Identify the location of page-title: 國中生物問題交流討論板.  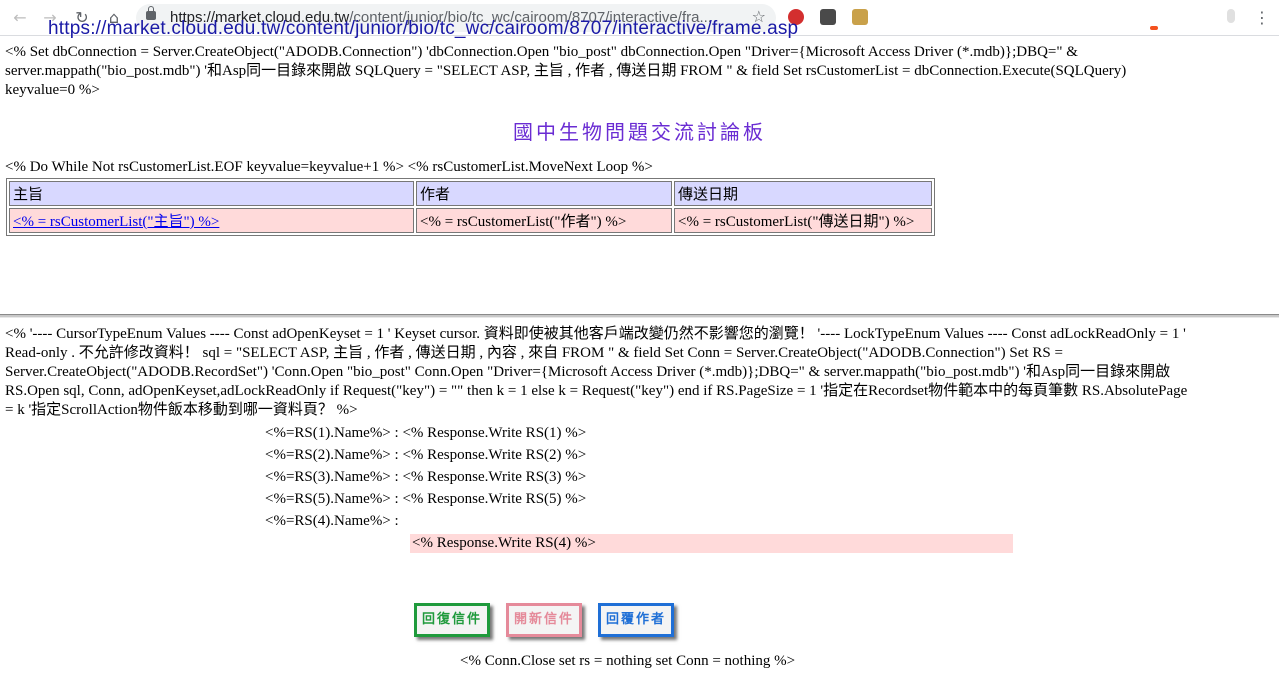
(639, 132).